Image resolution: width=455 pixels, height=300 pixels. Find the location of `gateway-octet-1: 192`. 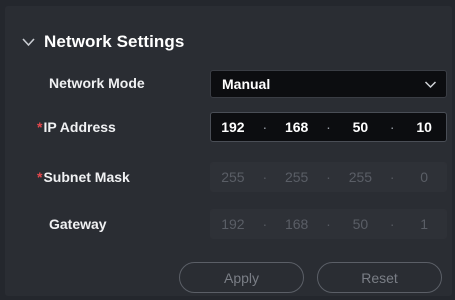

gateway-octet-1: 192 is located at coordinates (233, 224).